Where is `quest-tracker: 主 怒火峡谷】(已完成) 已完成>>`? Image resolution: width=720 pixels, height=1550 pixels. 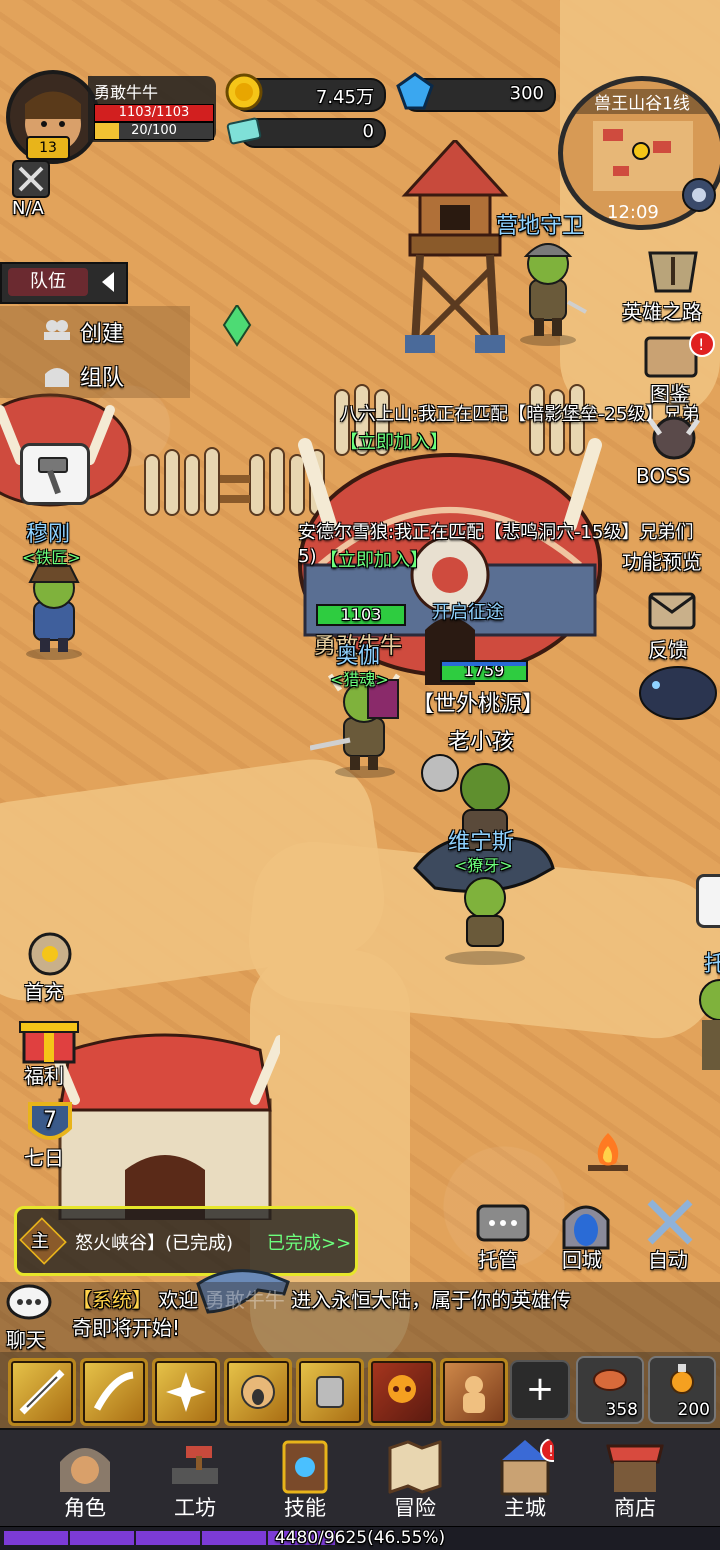 quest-tracker: 主 怒火峡谷】(已完成) 已完成>> is located at coordinates (186, 1241).